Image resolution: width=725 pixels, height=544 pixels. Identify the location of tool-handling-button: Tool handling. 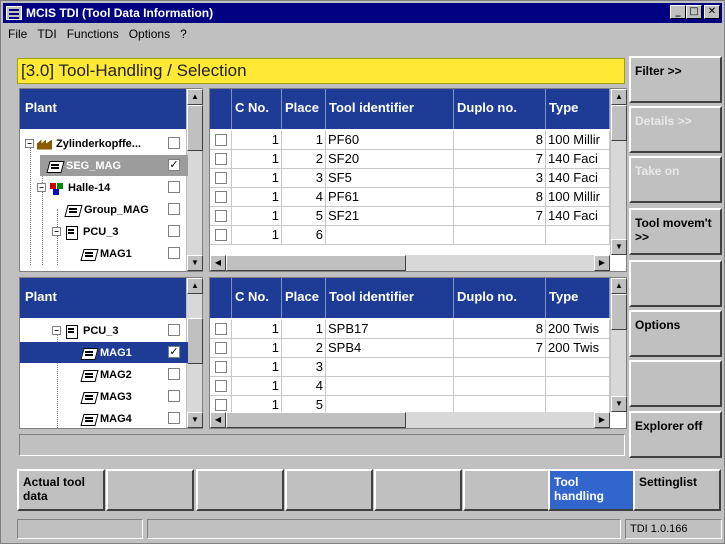
(592, 490).